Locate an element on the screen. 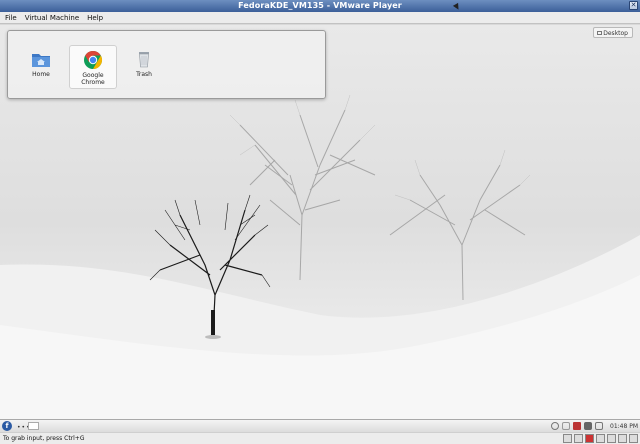  chrome-icon is located at coordinates (93, 60).